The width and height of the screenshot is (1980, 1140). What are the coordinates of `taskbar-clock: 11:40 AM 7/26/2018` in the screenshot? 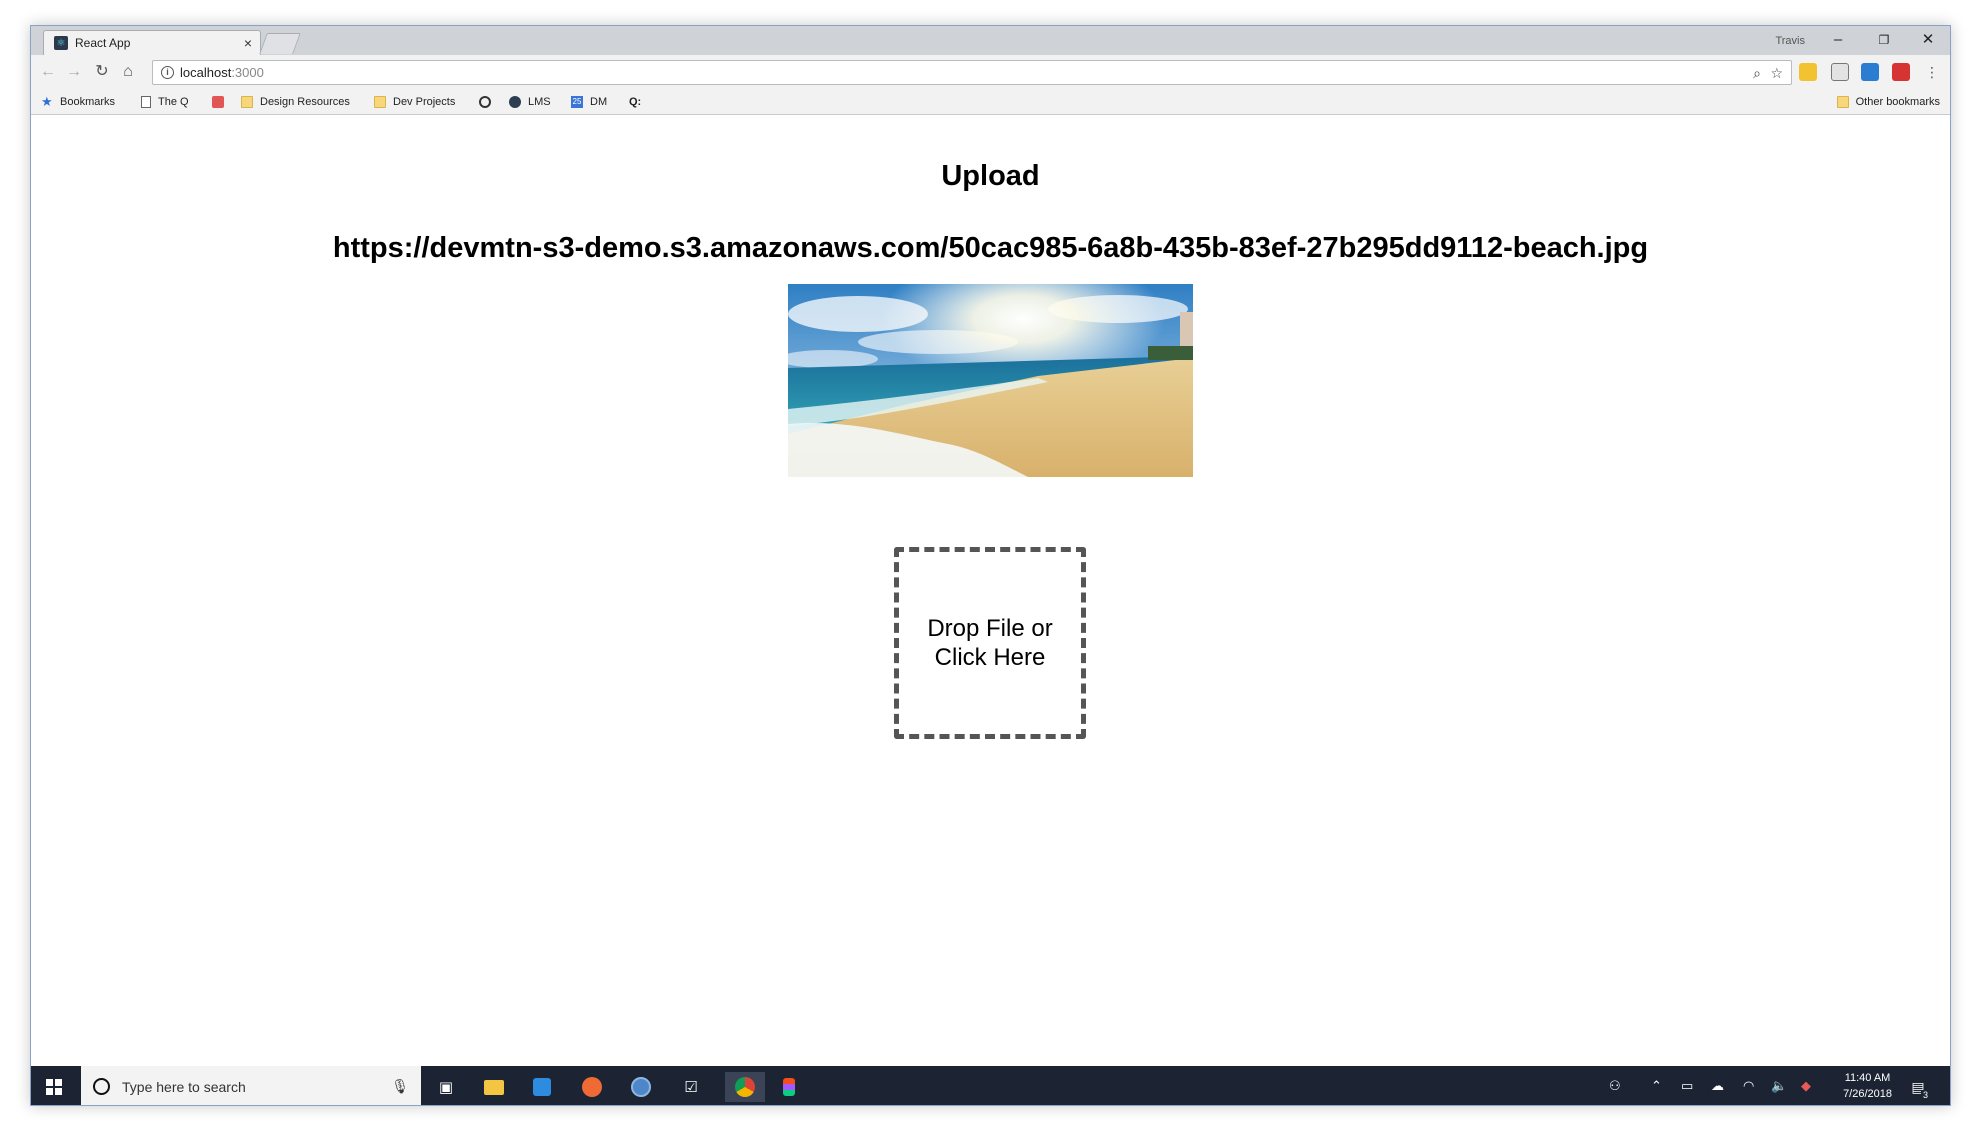 It's located at (1867, 1086).